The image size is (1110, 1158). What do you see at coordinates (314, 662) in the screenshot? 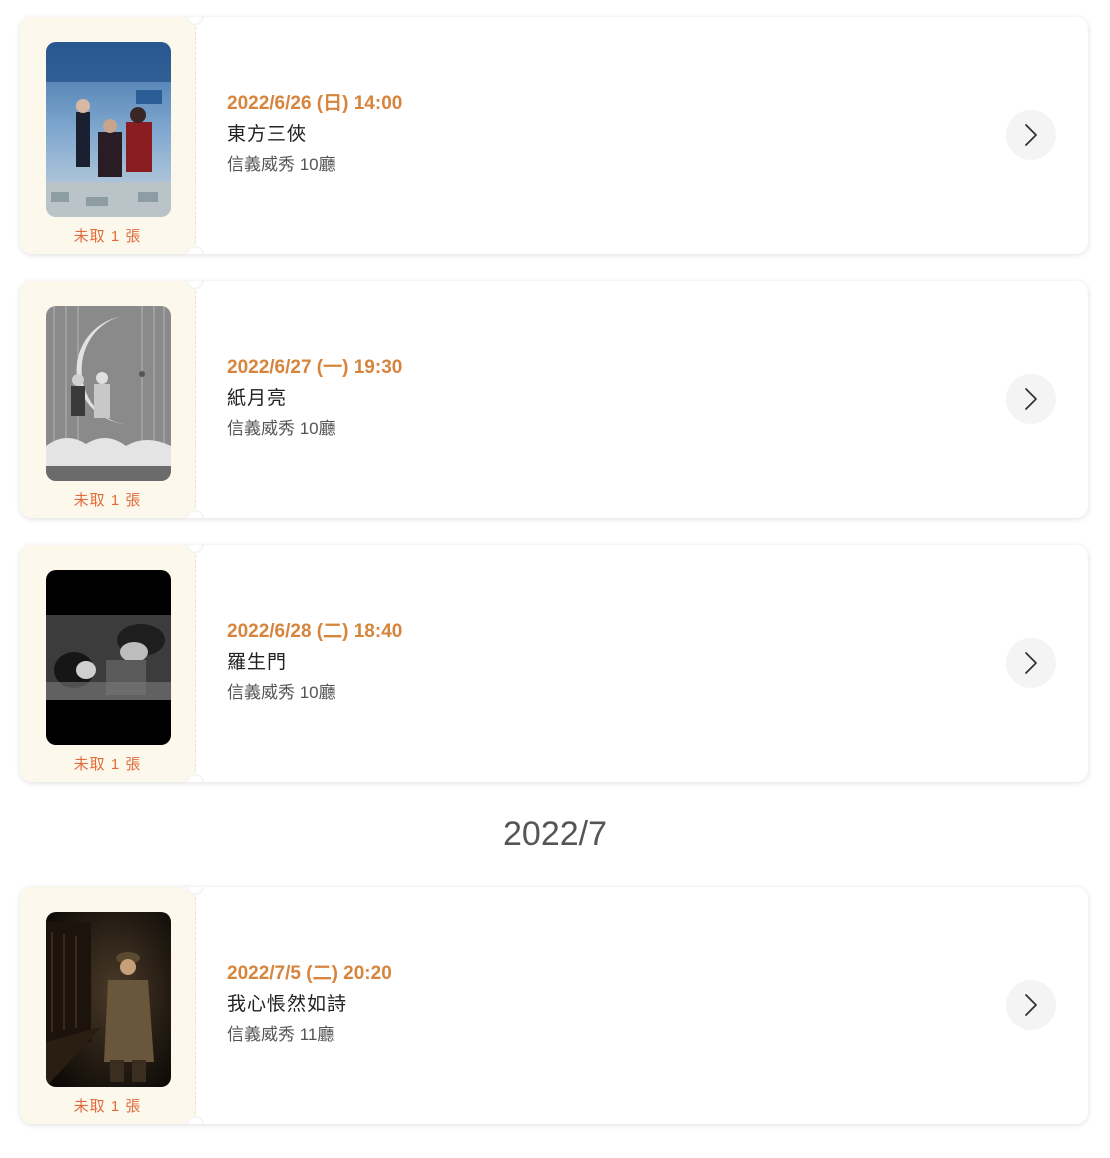
I see `ticket-info: 2022/6/28 (二) 18:40 羅生門 信義威秀 10廳` at bounding box center [314, 662].